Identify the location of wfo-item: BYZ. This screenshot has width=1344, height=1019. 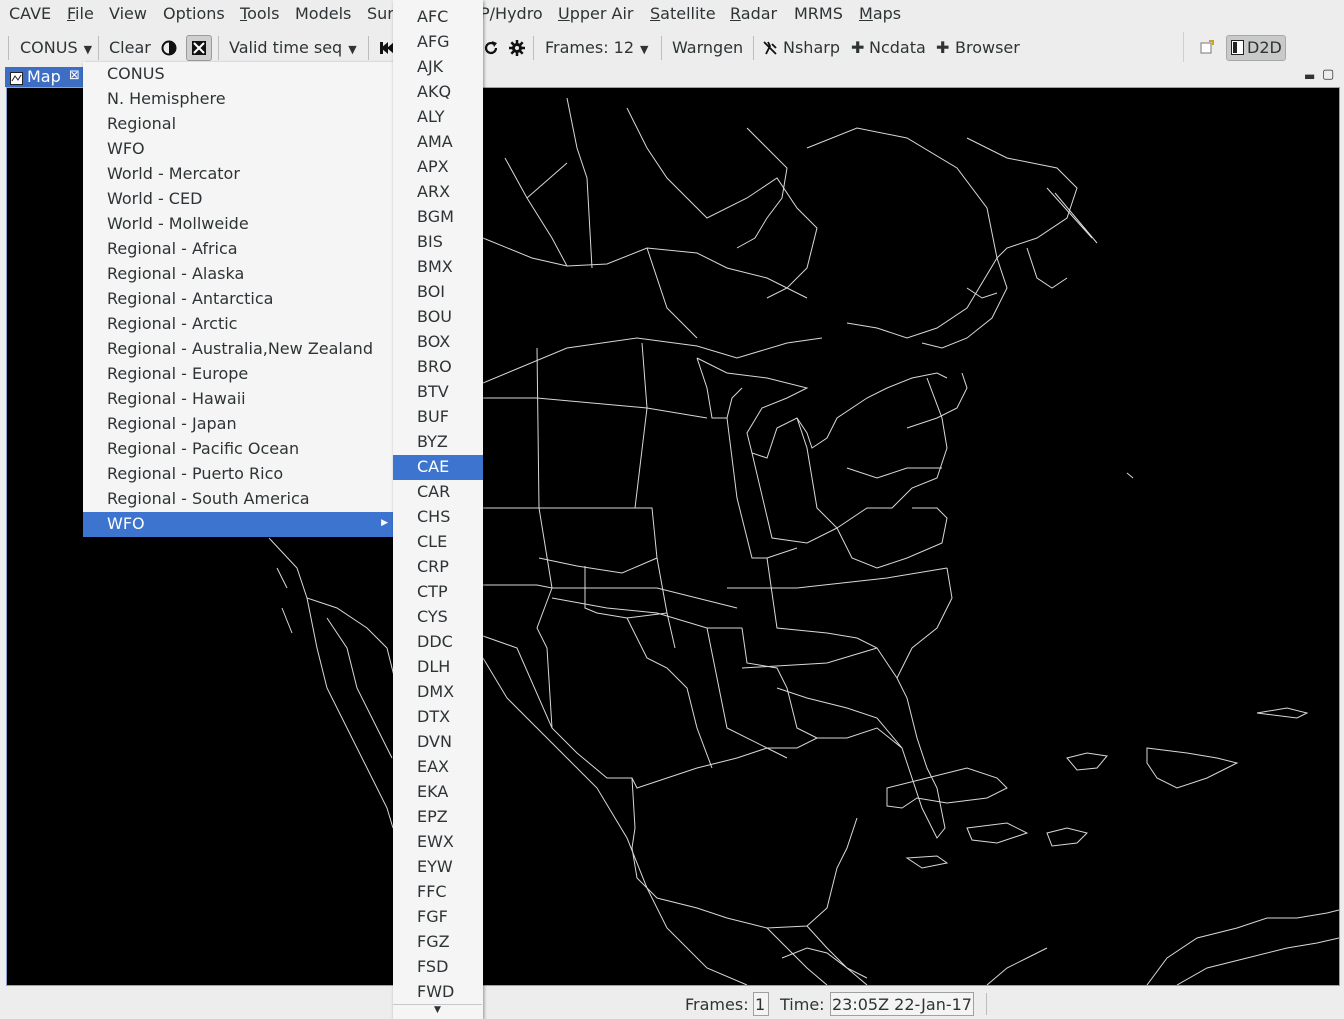
(438, 442).